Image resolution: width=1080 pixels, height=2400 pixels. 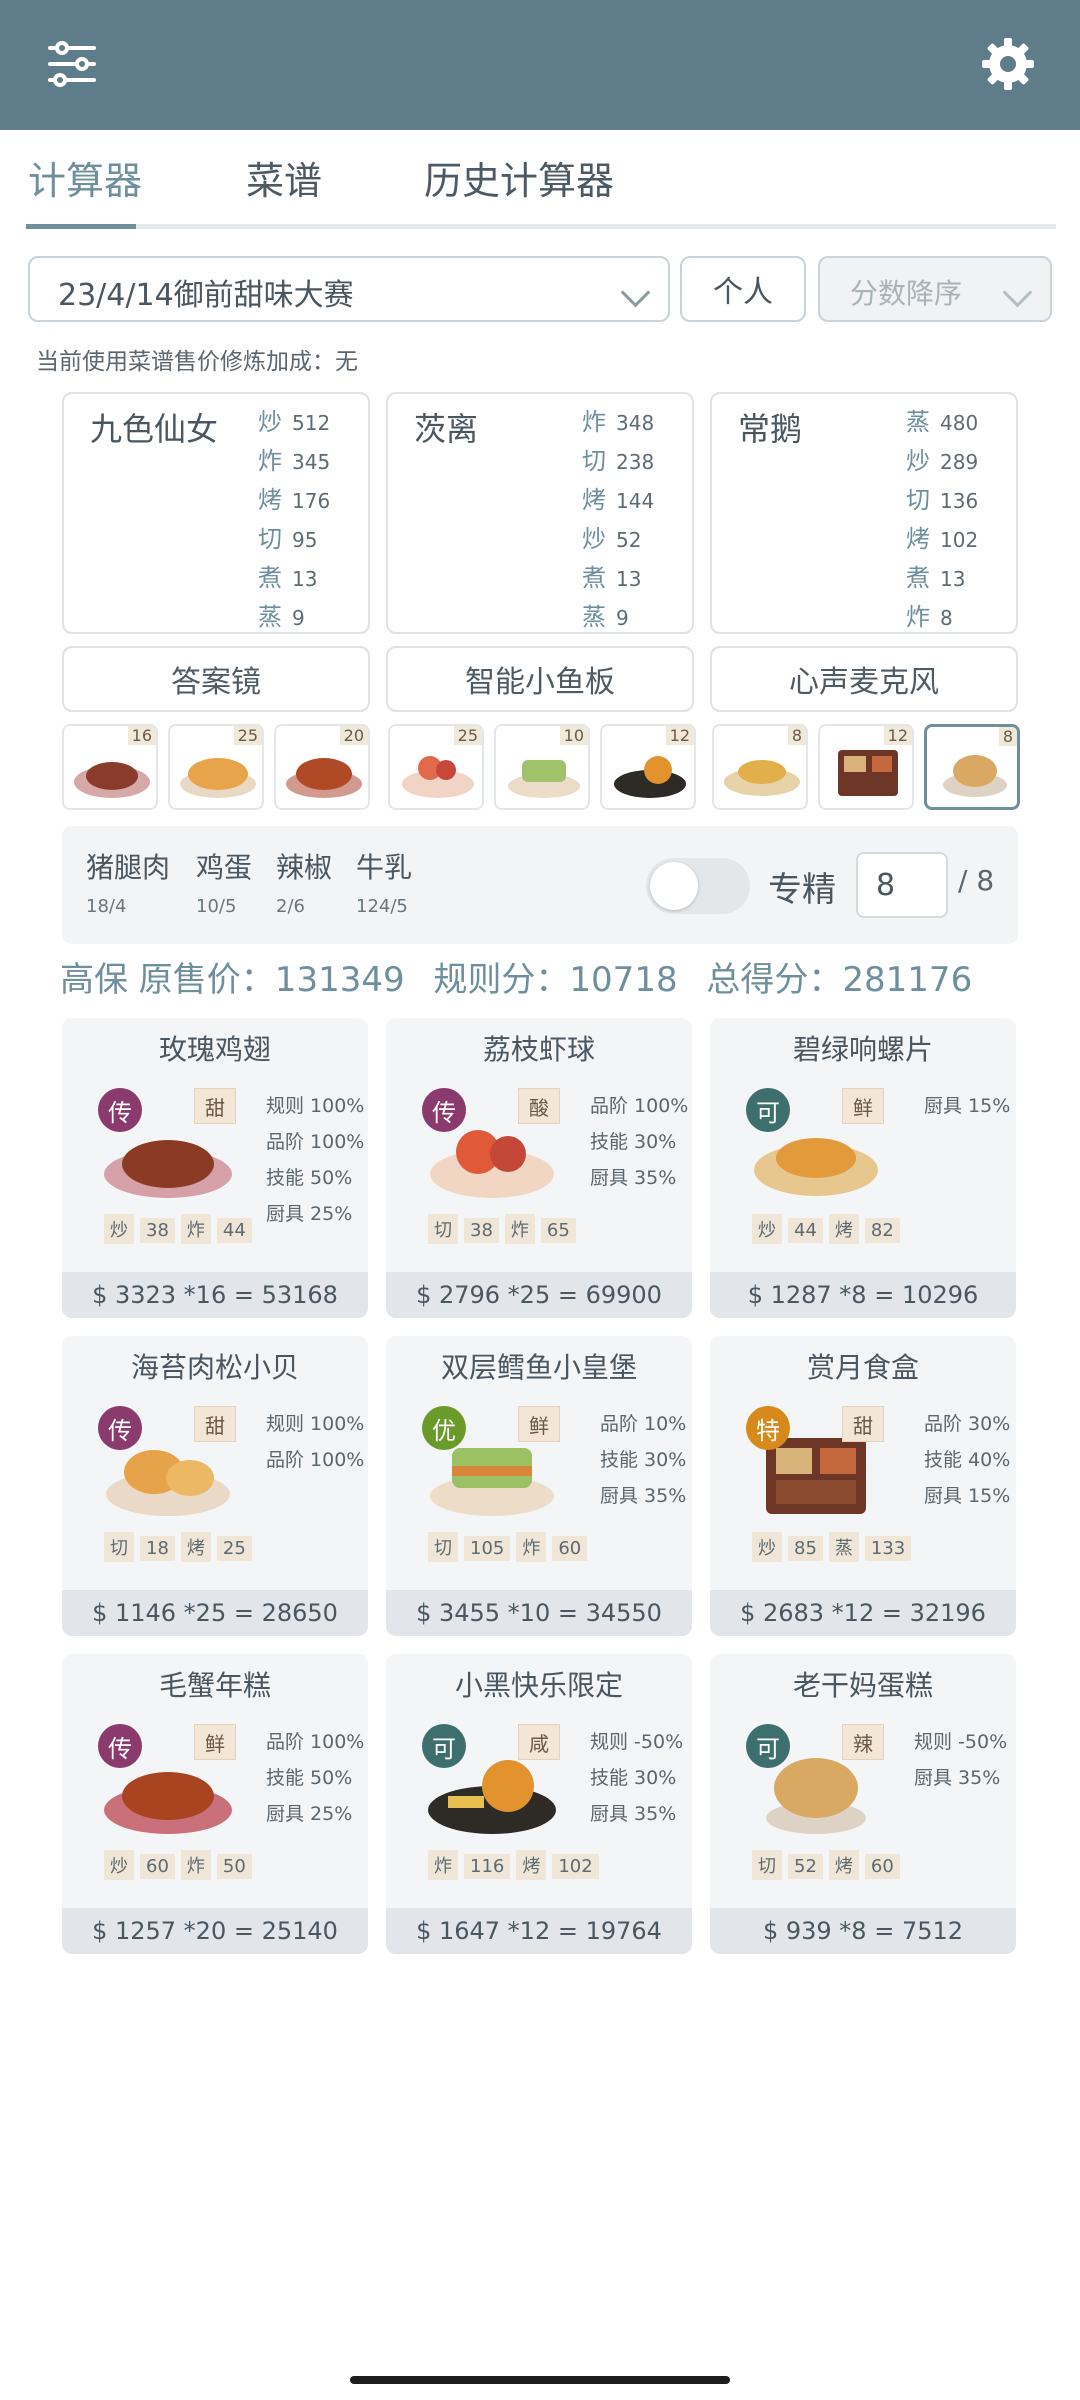 I want to click on recipe-price: $ 1647 *12 = 19764, so click(x=539, y=1931).